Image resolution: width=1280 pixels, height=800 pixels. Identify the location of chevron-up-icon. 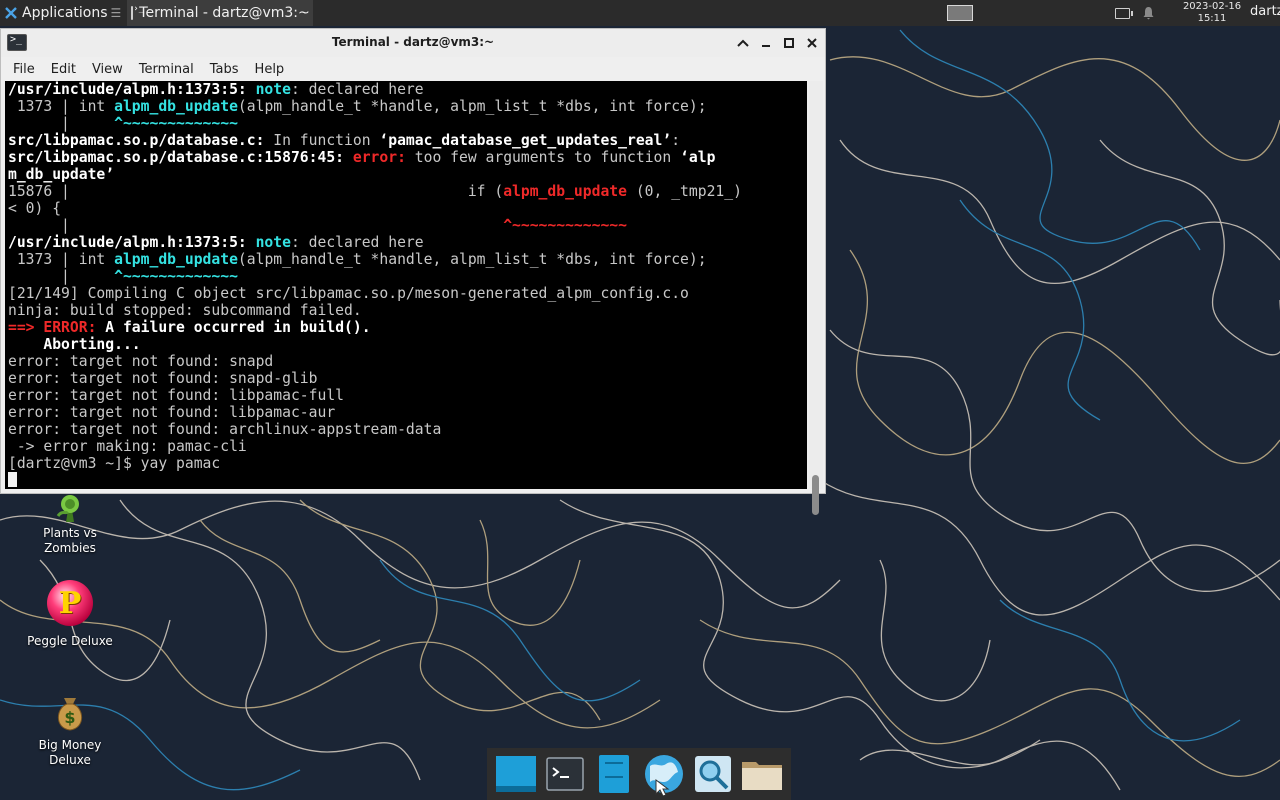
(743, 43).